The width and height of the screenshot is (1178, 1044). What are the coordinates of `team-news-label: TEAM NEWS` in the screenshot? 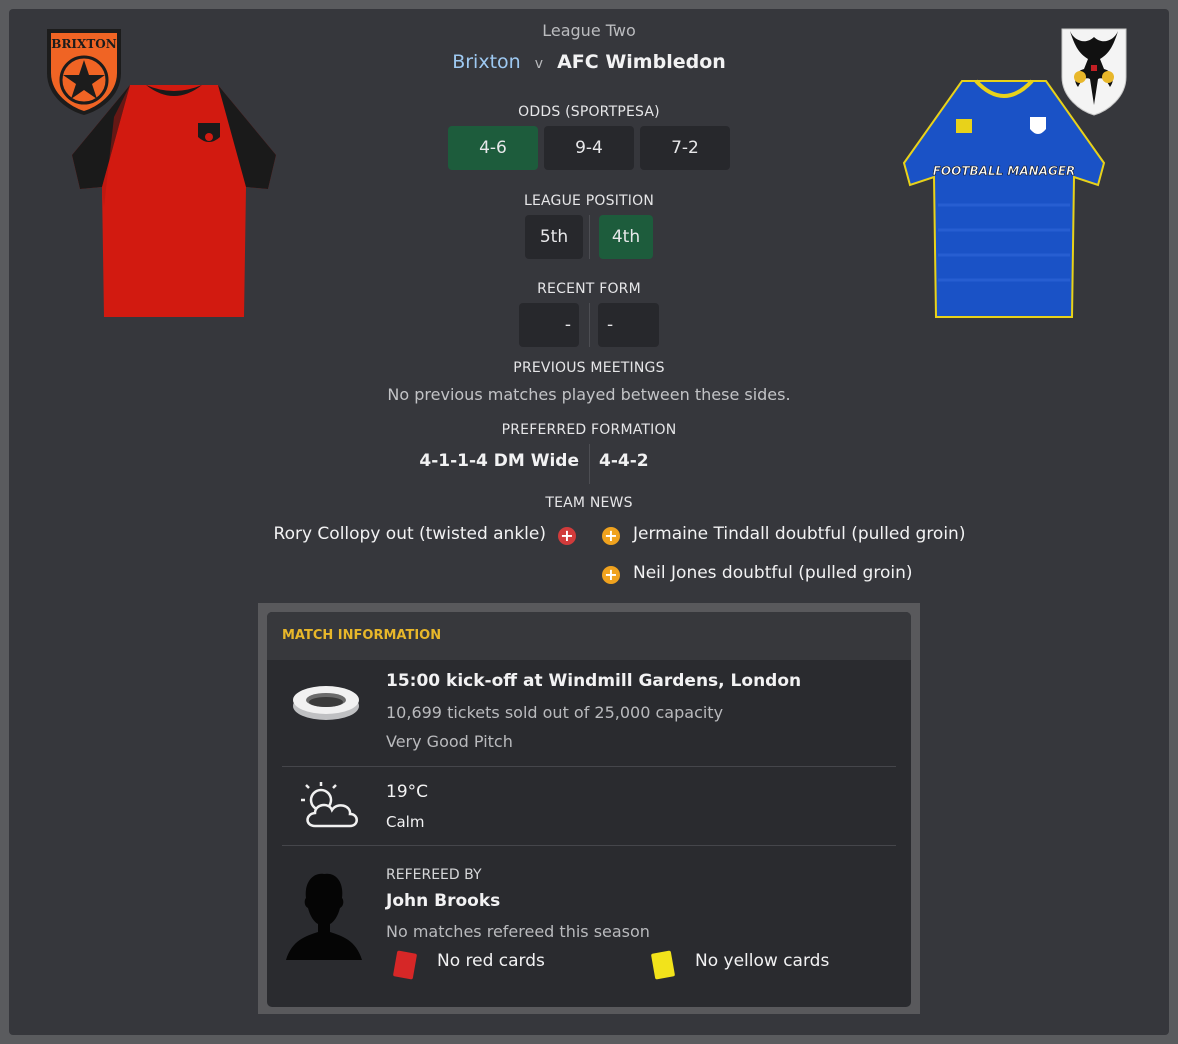 It's located at (589, 503).